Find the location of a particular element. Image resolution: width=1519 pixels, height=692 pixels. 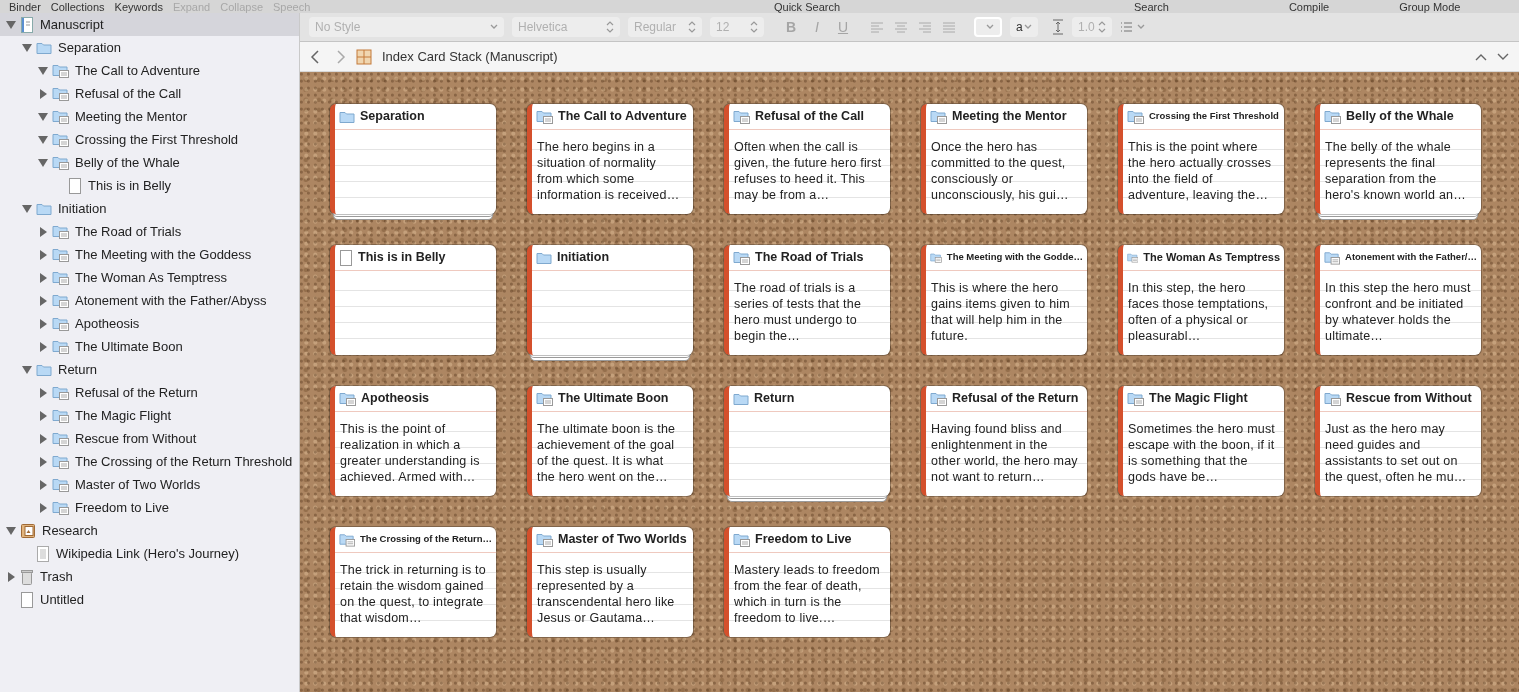

binder-item: Belly of the Whale is located at coordinates (149, 162).